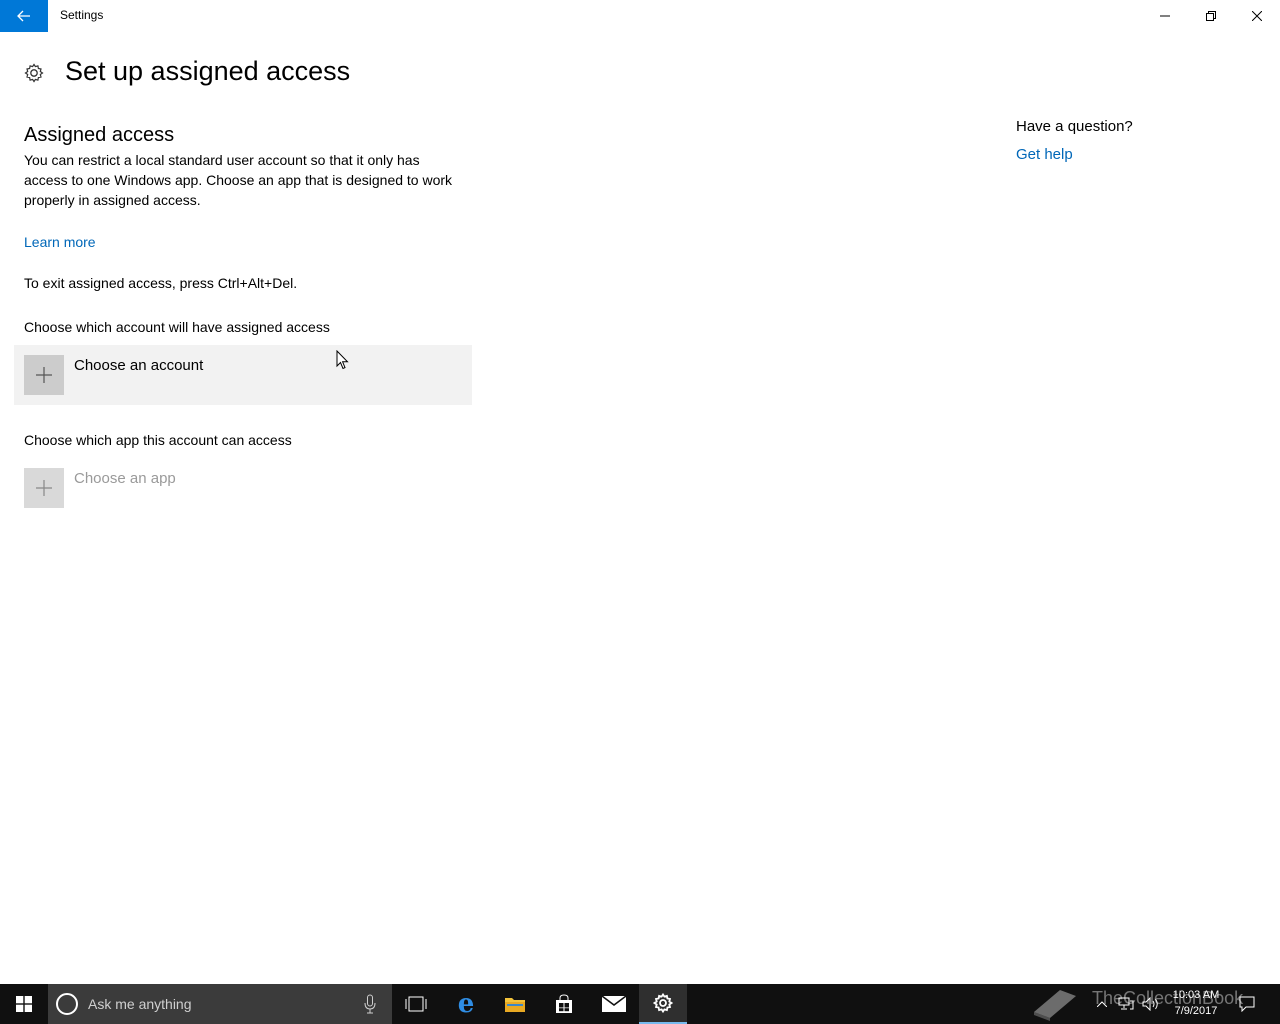  Describe the element at coordinates (640, 16) in the screenshot. I see `title-bar: Settings` at that location.